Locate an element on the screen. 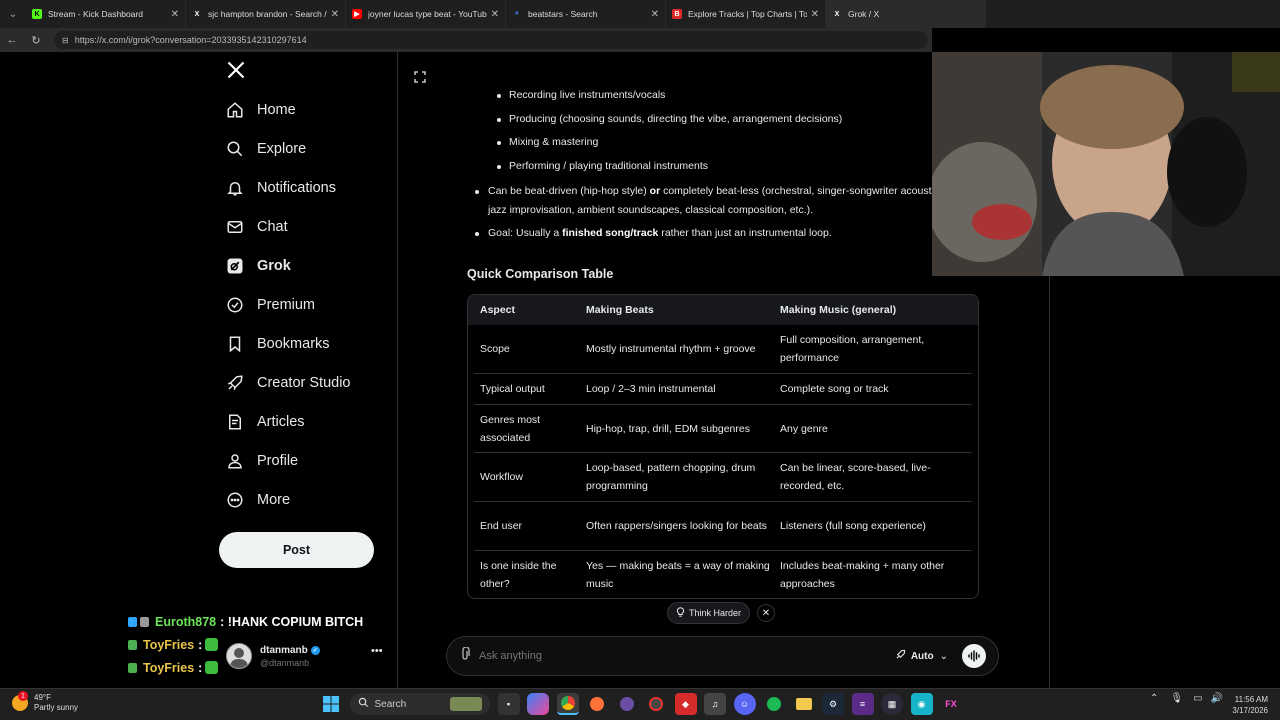  app-cyan-icon: ◉ is located at coordinates (921, 704).